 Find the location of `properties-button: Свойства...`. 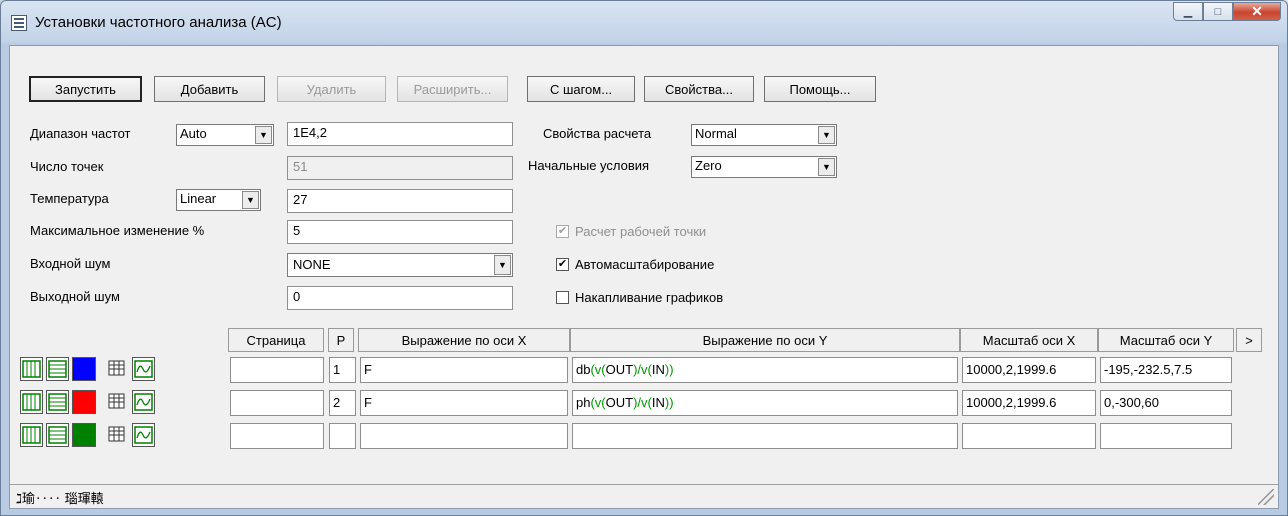

properties-button: Свойства... is located at coordinates (699, 89).